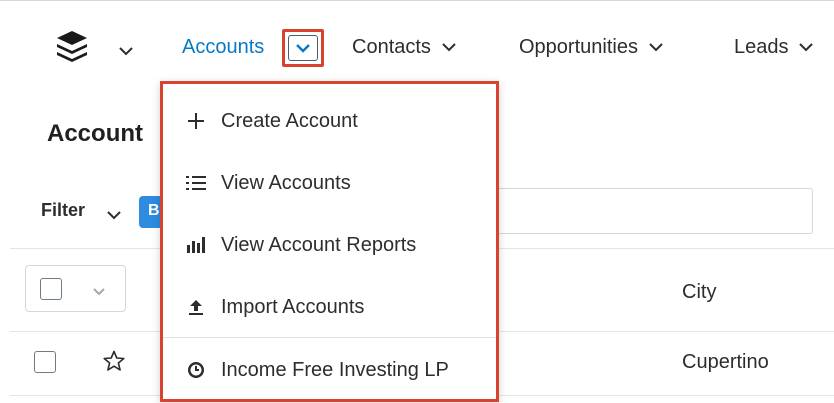  Describe the element at coordinates (293, 306) in the screenshot. I see `menu-item-label: Import Accounts` at that location.